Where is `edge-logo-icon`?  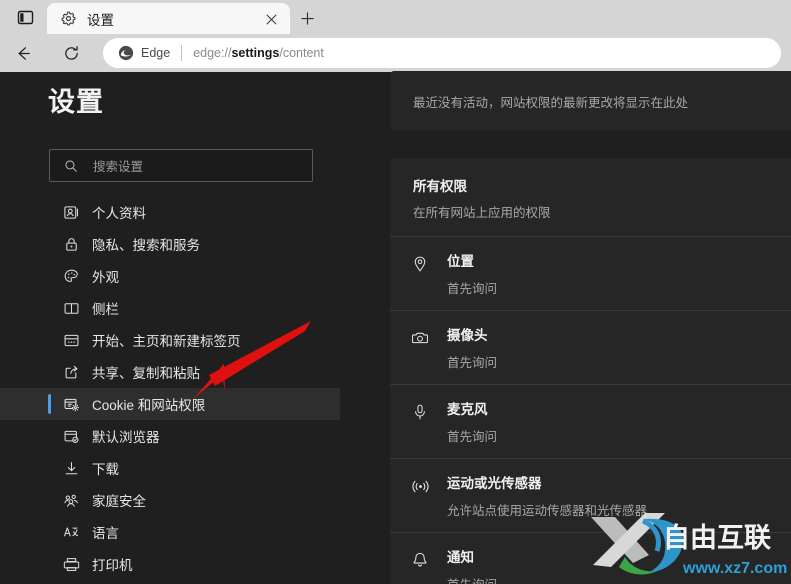 edge-logo-icon is located at coordinates (125, 53).